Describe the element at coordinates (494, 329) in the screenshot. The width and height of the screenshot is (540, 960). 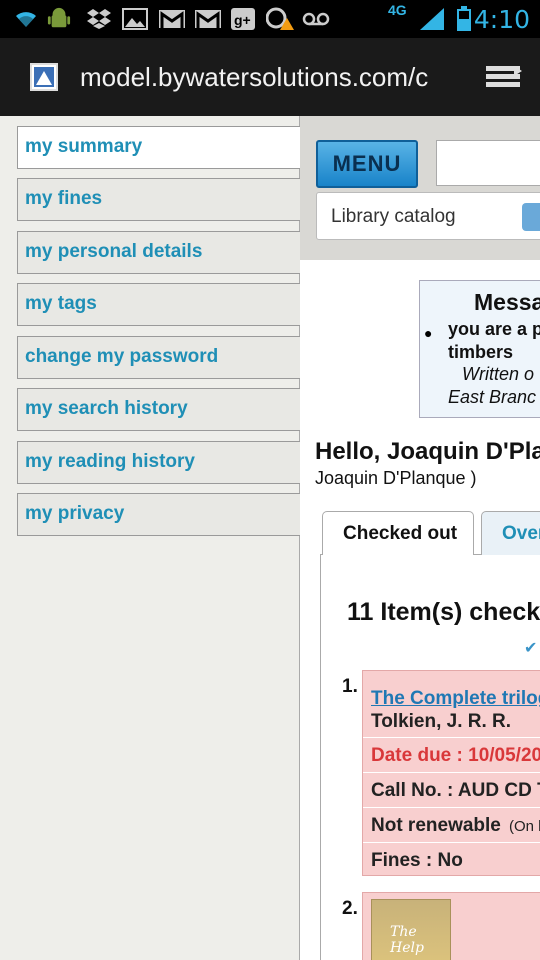
I see `message-text: you are a p` at that location.